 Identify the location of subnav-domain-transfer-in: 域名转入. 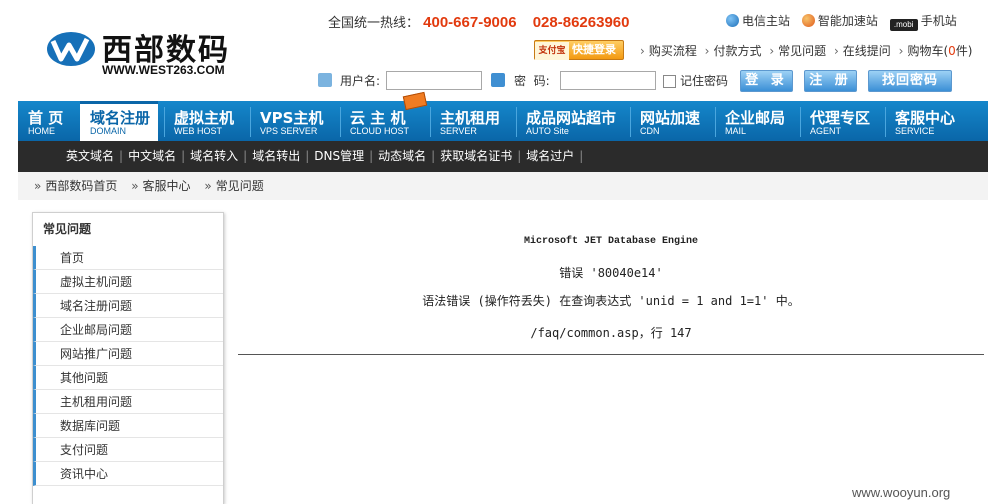
(214, 156).